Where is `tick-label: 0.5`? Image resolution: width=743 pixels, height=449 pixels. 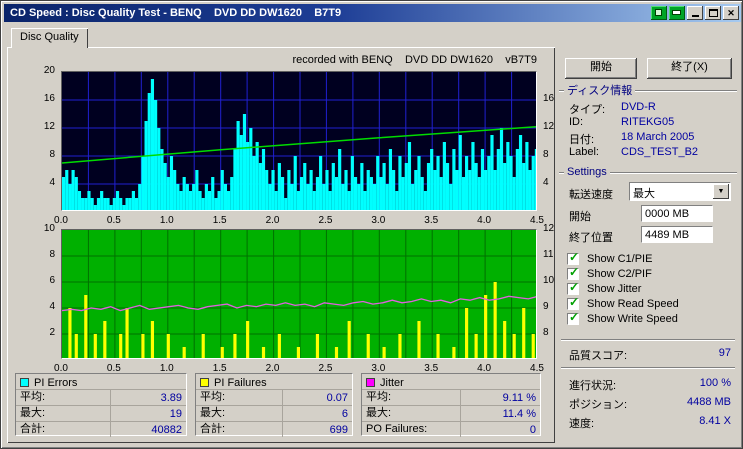 tick-label: 0.5 is located at coordinates (113, 220).